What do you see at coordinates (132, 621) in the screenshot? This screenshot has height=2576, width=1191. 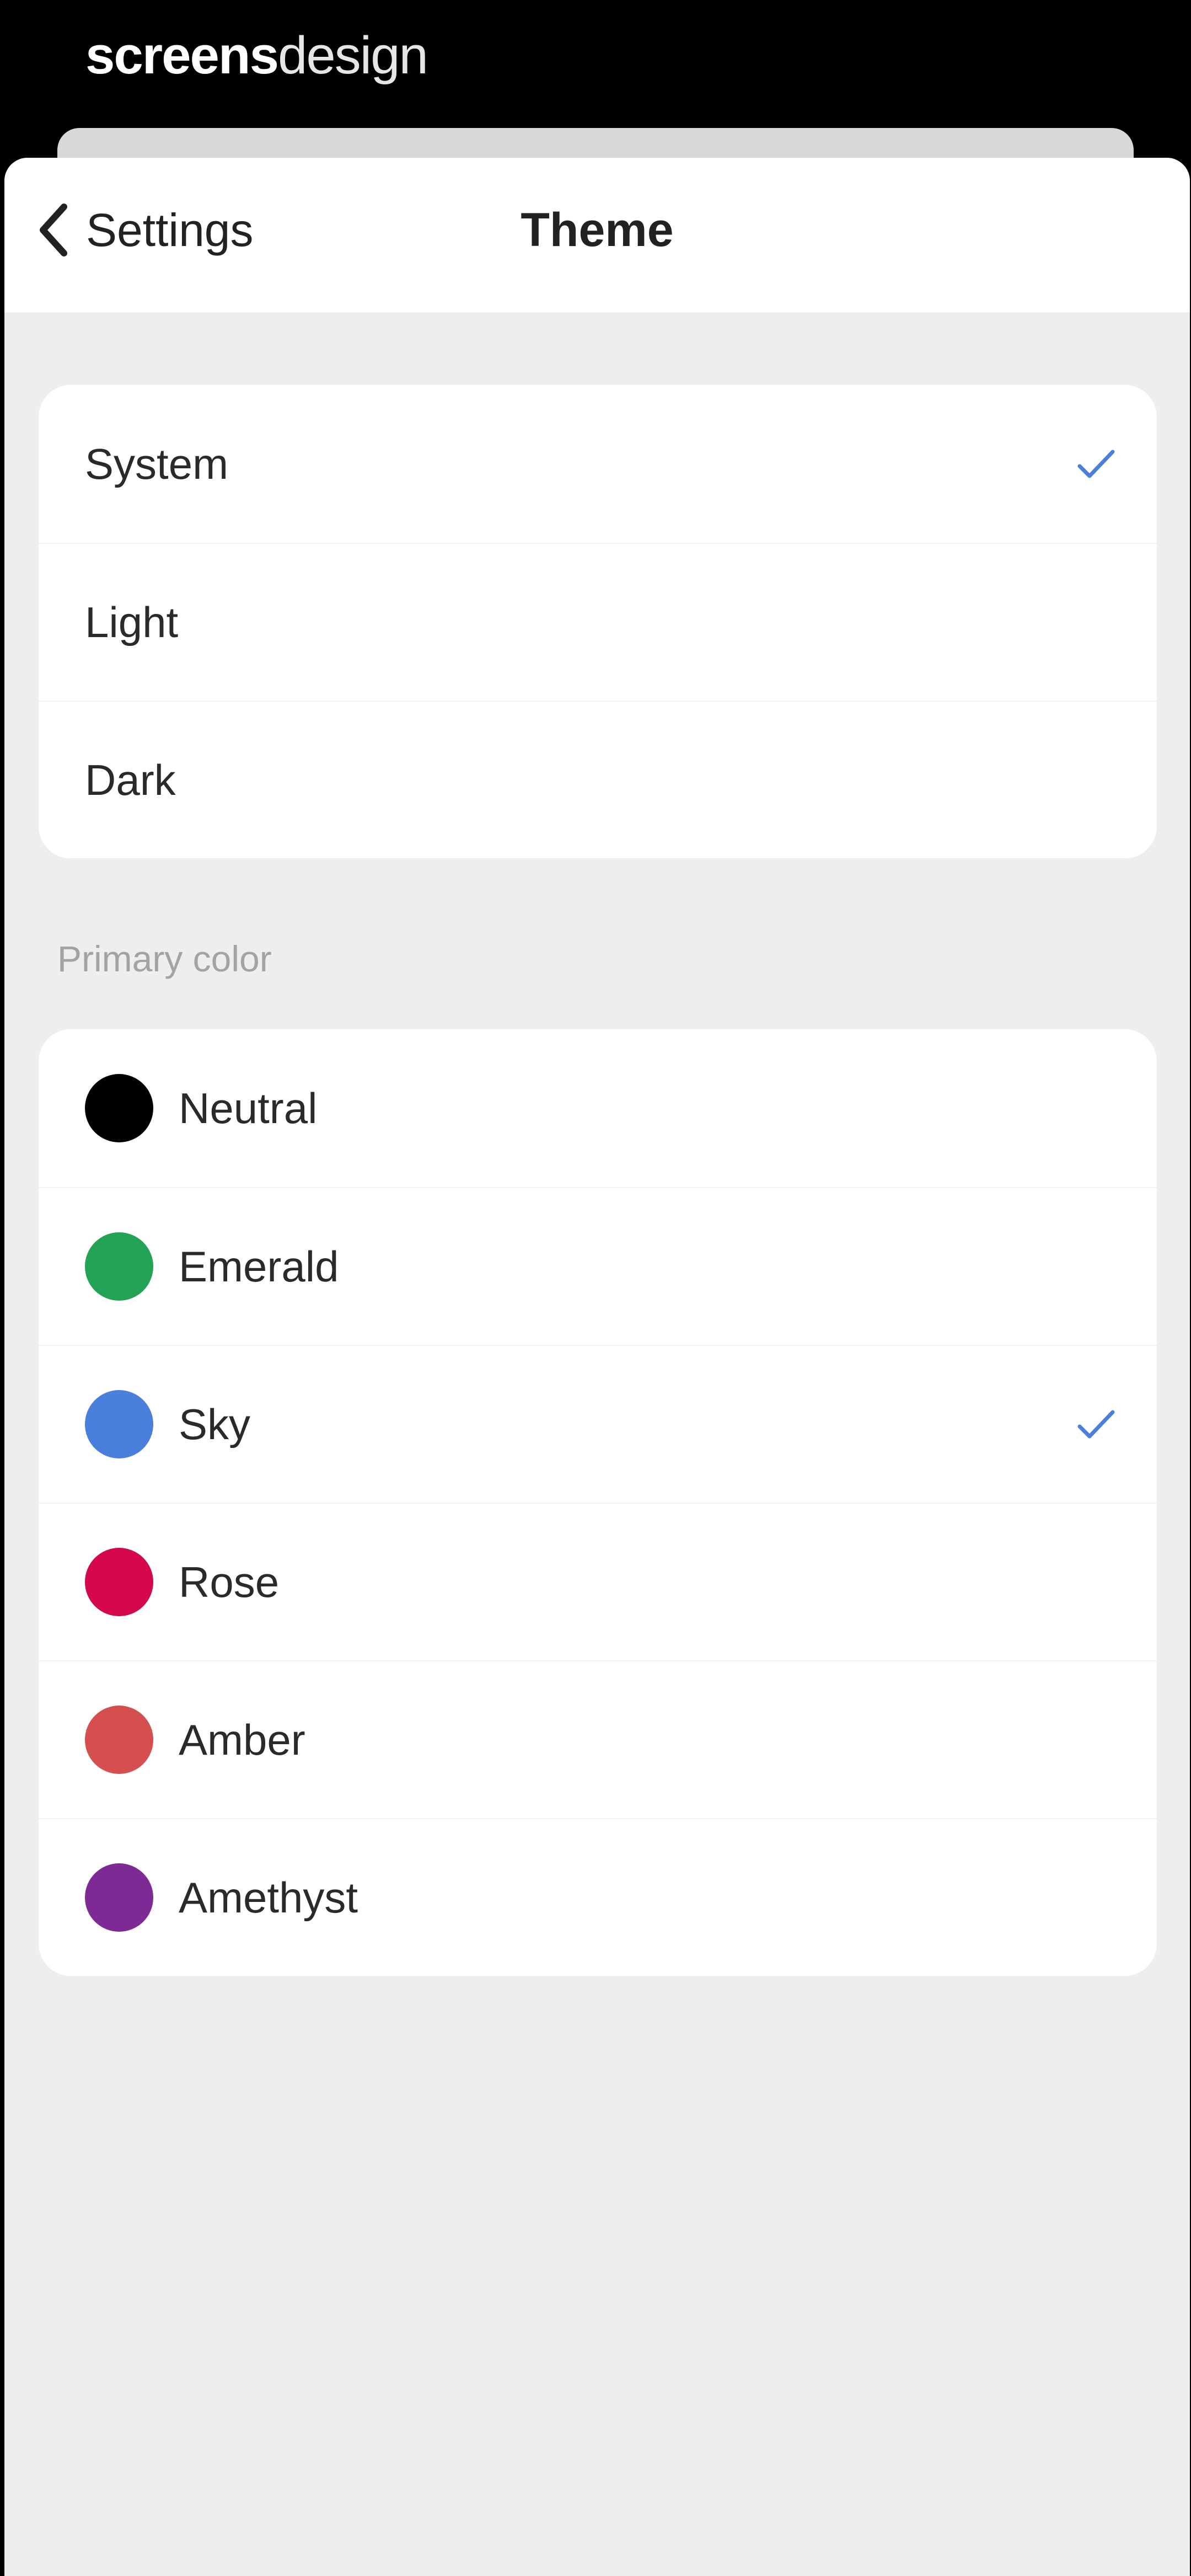 I see `theme-option-label: Light` at bounding box center [132, 621].